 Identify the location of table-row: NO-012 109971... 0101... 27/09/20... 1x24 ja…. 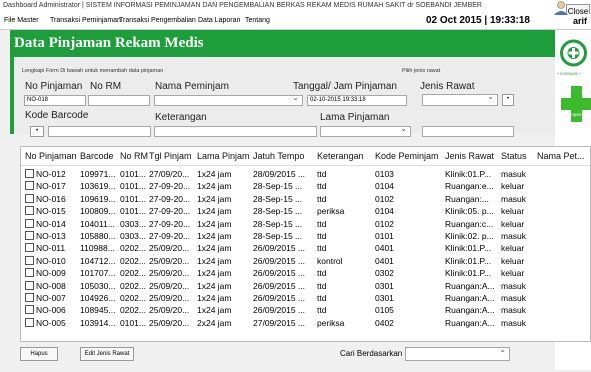
(305, 174).